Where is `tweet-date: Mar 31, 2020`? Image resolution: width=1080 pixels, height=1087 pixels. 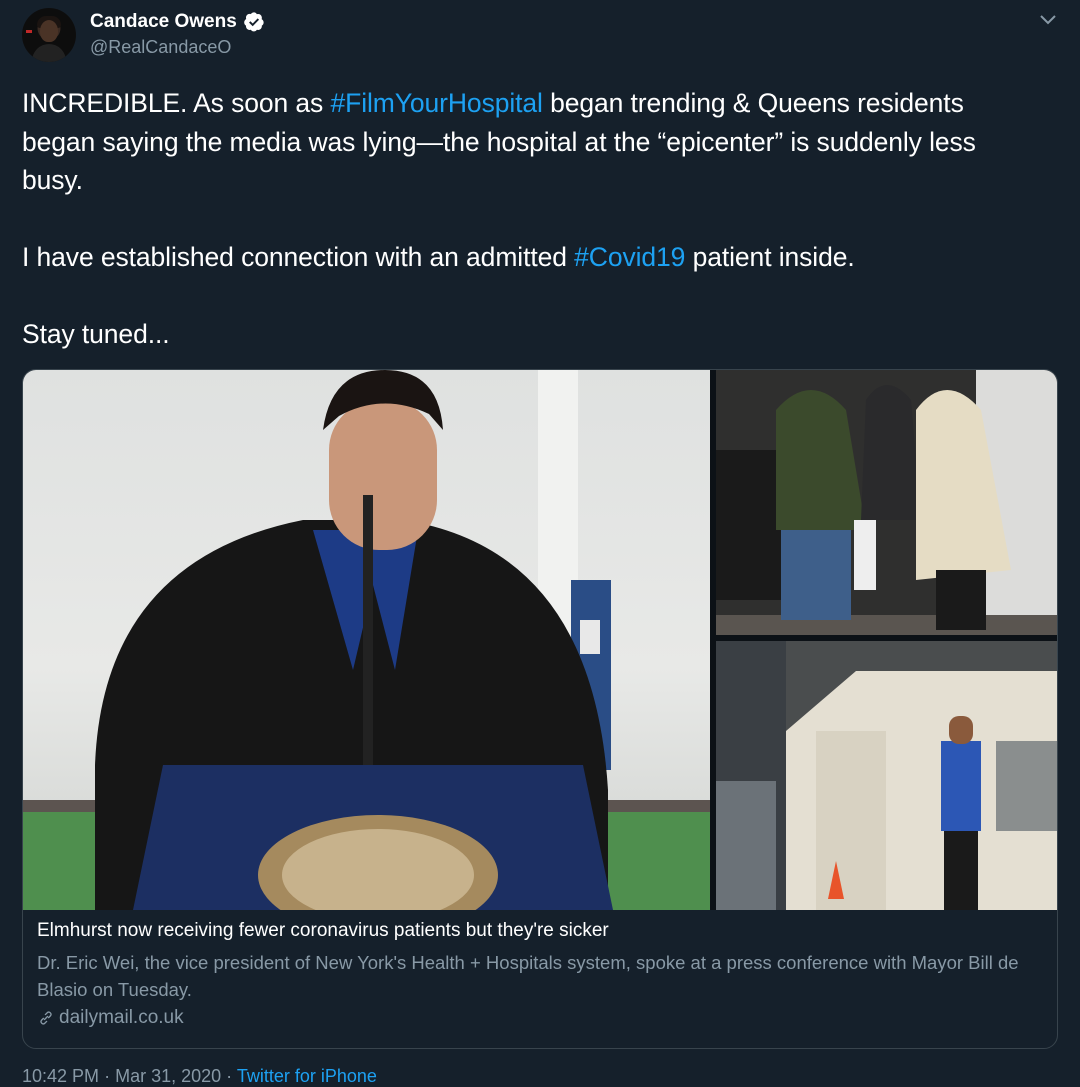 tweet-date: Mar 31, 2020 is located at coordinates (168, 1076).